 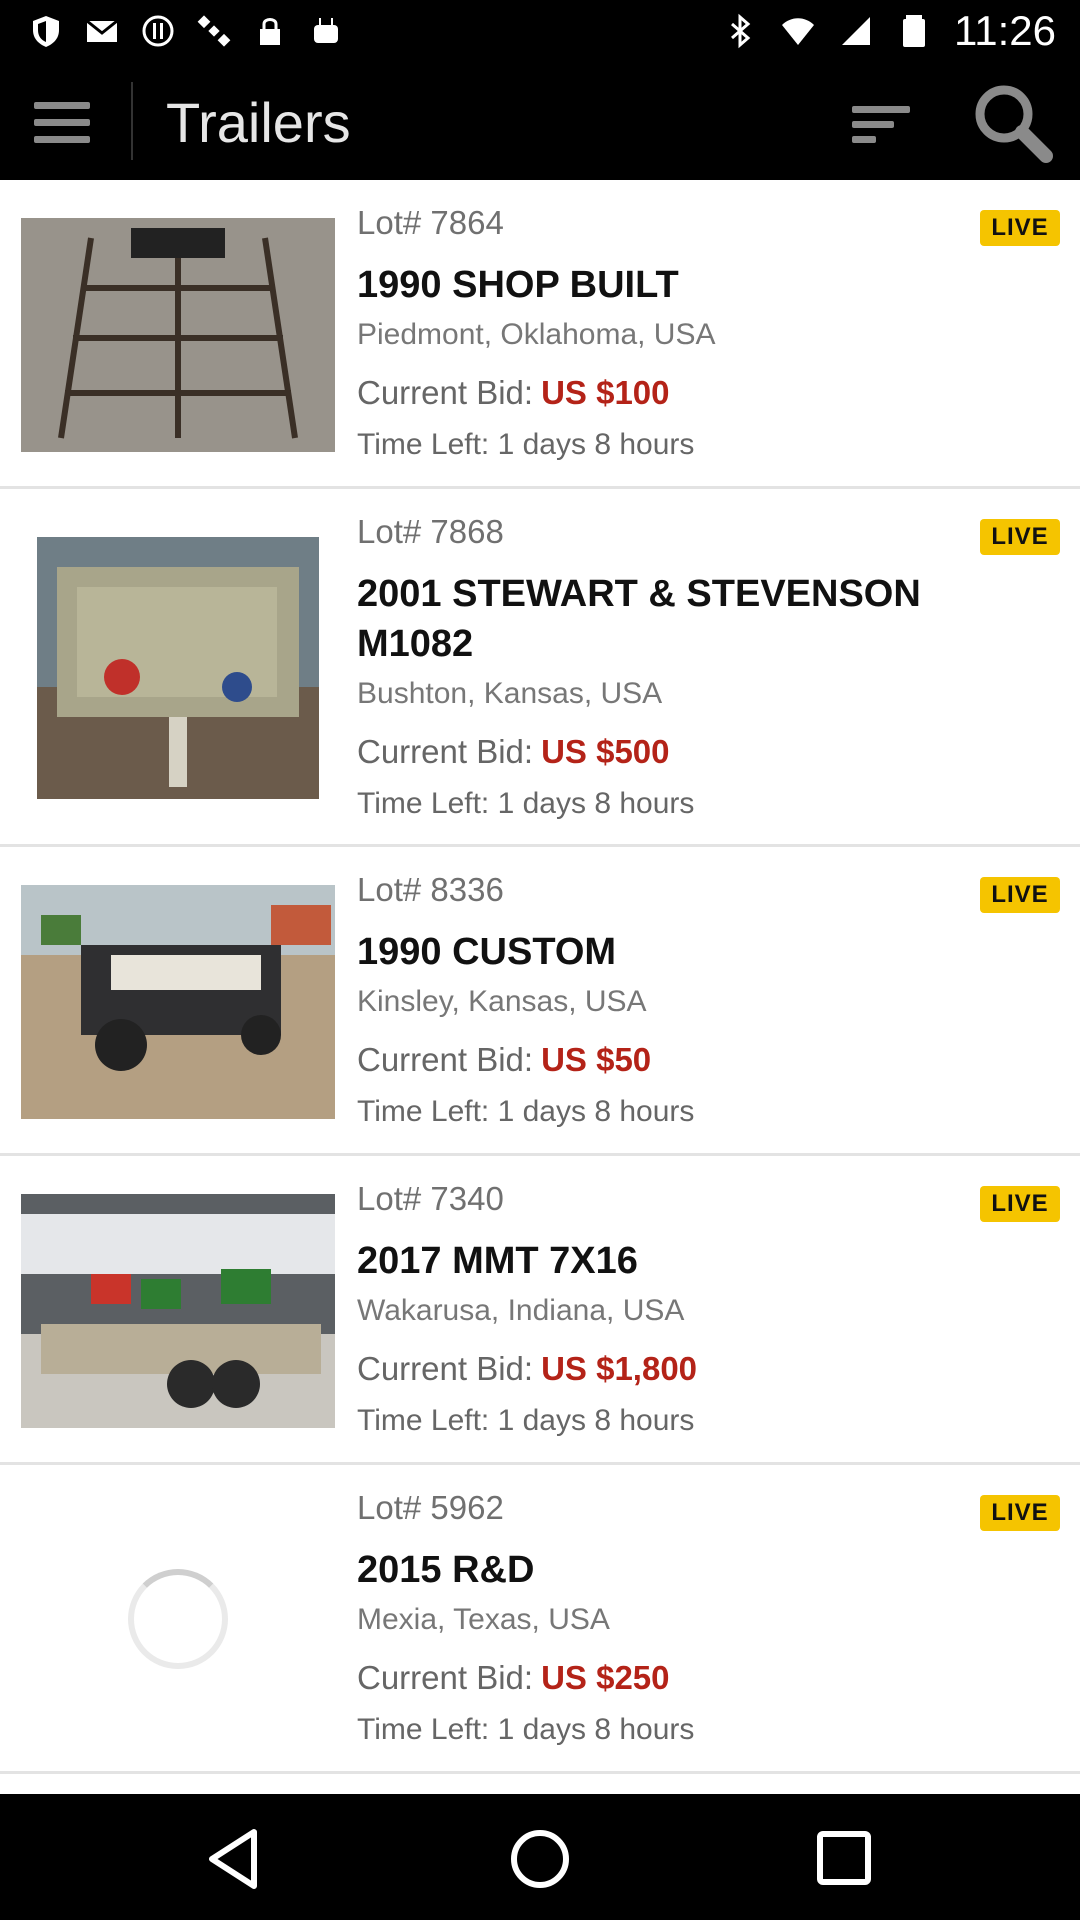 I want to click on satellite-icon, so click(x=214, y=31).